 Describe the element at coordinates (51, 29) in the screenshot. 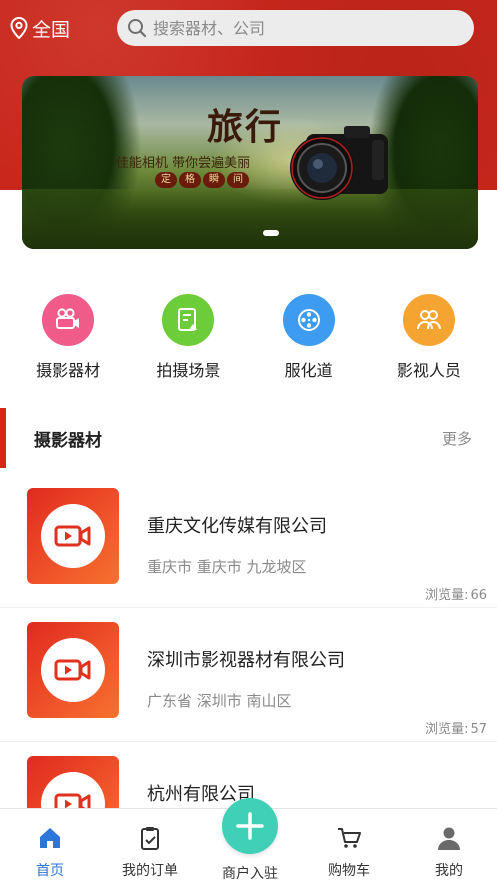

I see `location-label: 全国` at that location.